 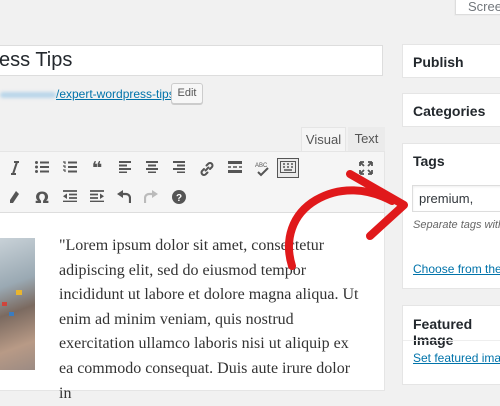 I want to click on tab-text: Text, so click(x=366, y=139).